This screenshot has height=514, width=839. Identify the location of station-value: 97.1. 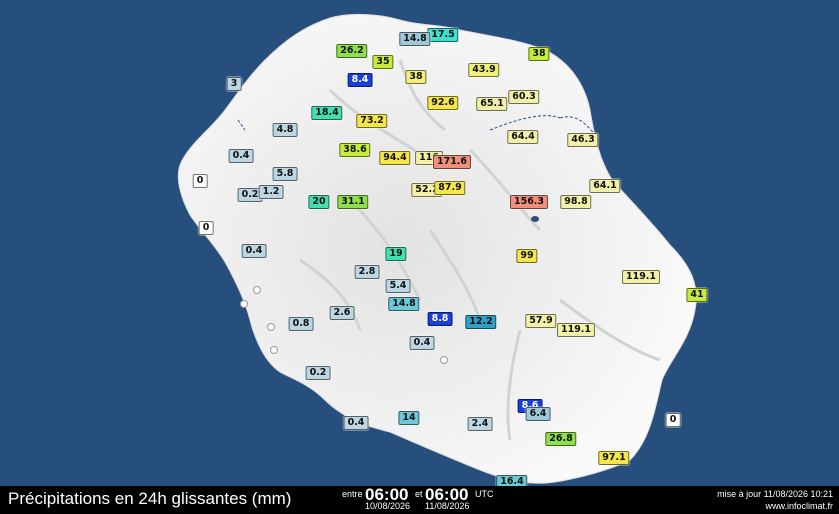
(614, 458).